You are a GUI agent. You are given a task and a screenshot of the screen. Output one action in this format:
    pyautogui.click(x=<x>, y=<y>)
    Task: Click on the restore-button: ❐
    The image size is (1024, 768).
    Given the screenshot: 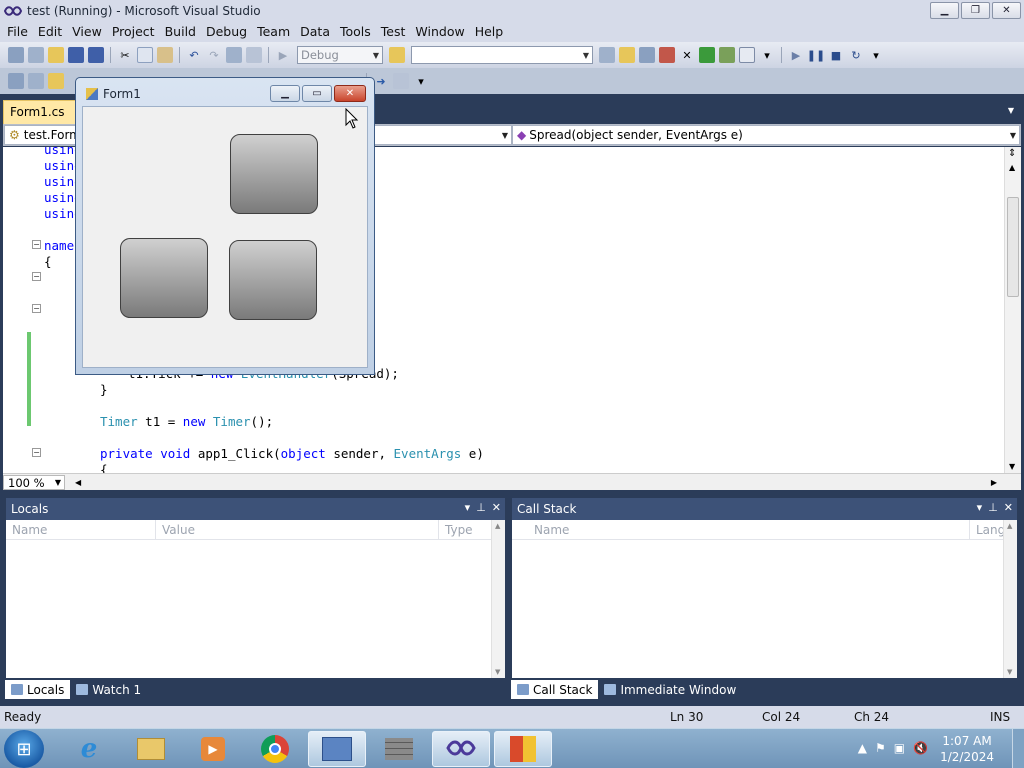 What is the action you would take?
    pyautogui.click(x=975, y=10)
    